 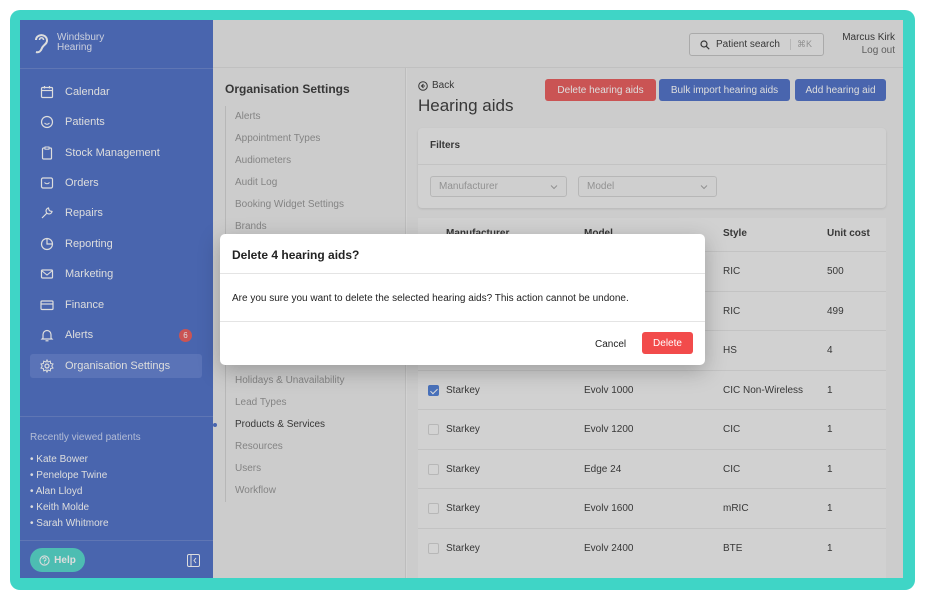 I want to click on cancel-button: Cancel, so click(x=610, y=344).